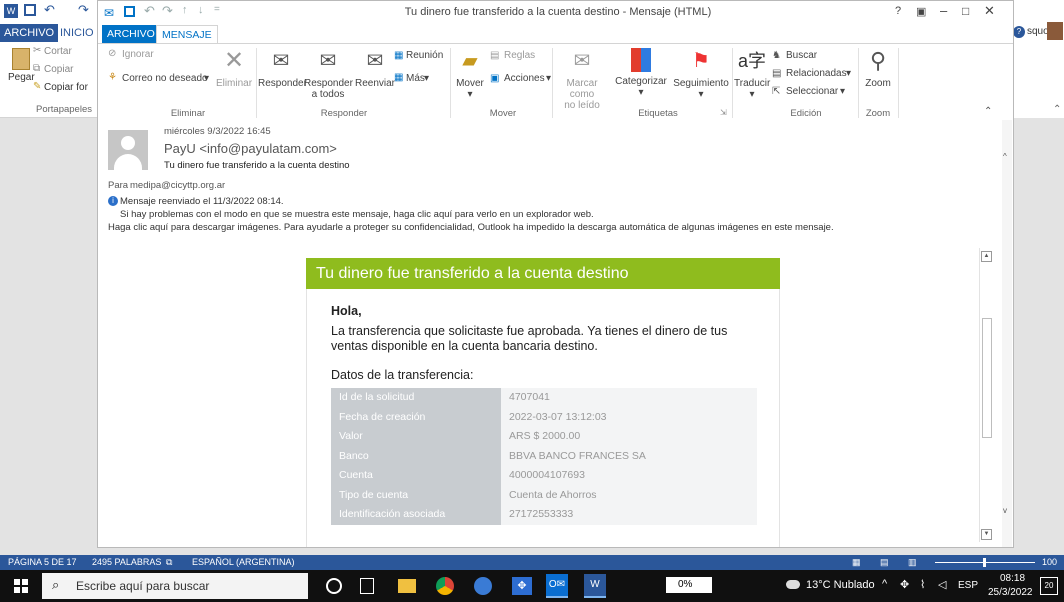 This screenshot has width=1064, height=602. I want to click on more-respond-button: Más, so click(415, 78).